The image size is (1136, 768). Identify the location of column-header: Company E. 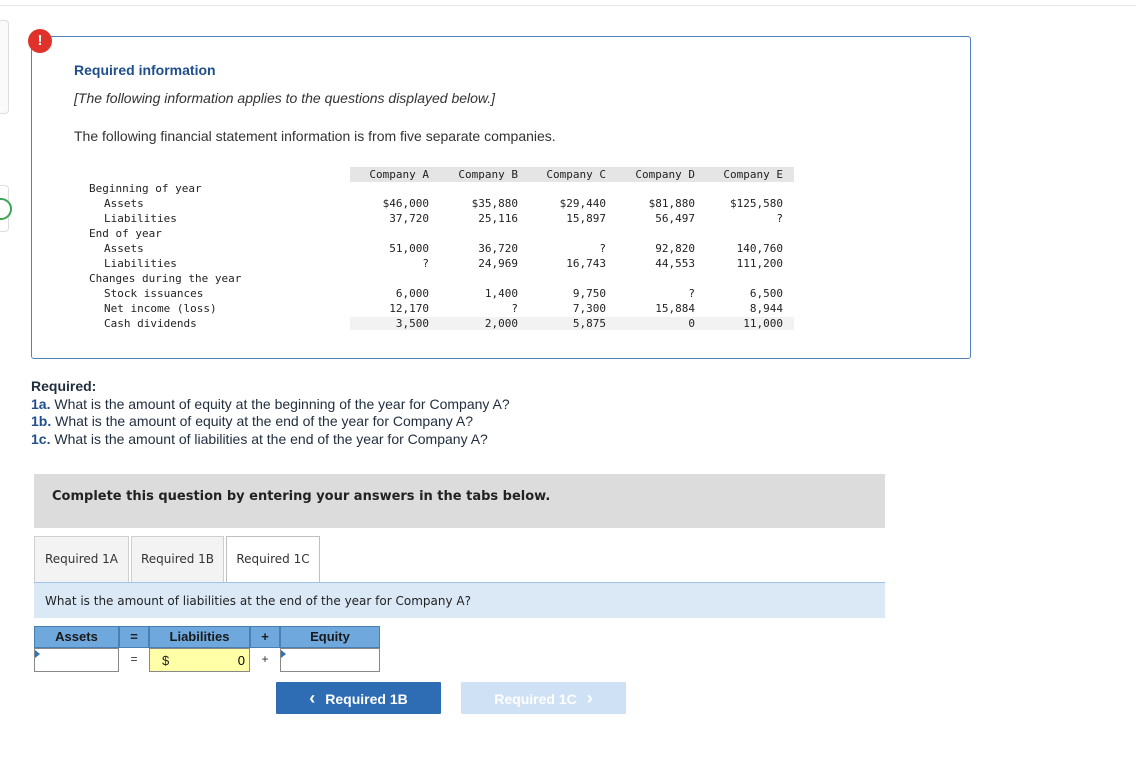
(753, 174).